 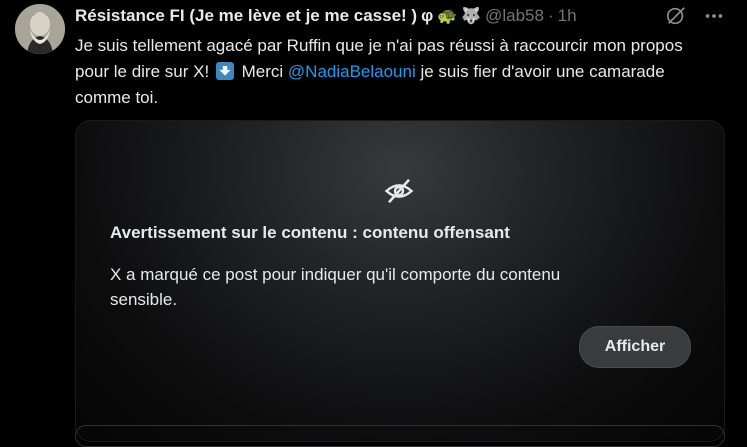 I want to click on down-arrow-emoji-icon, so click(x=224, y=71).